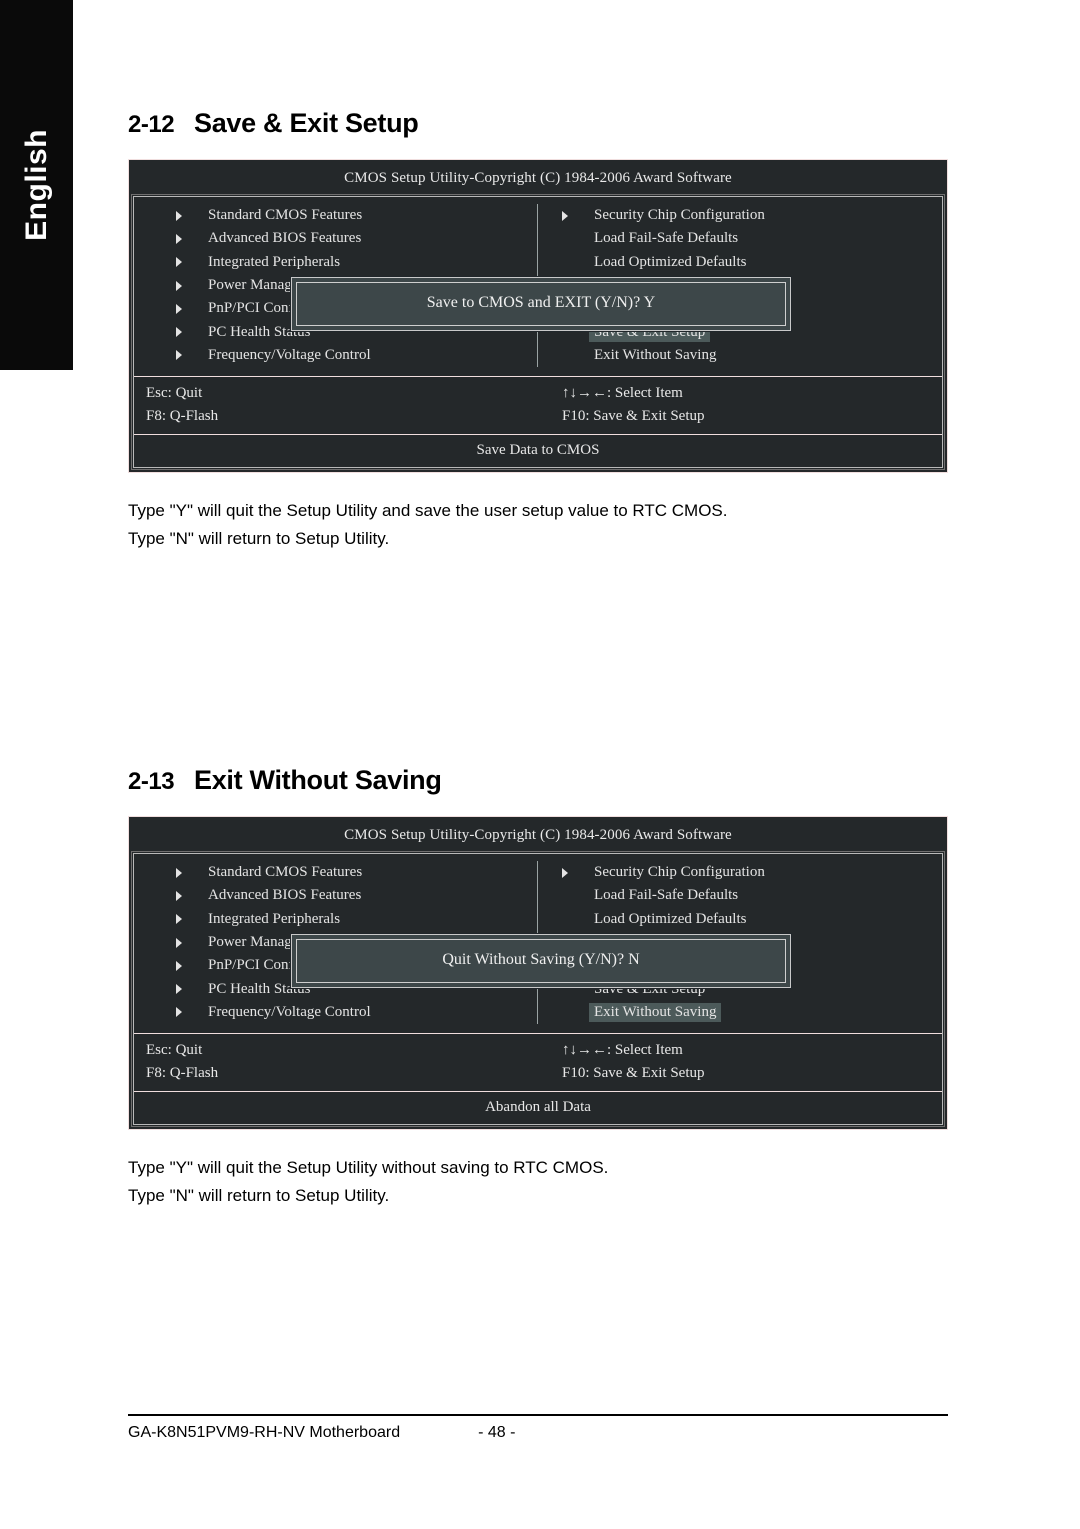 This screenshot has width=1080, height=1529. I want to click on confirm-dialog-message: Quit Without Saving (Y/N)? N, so click(541, 961).